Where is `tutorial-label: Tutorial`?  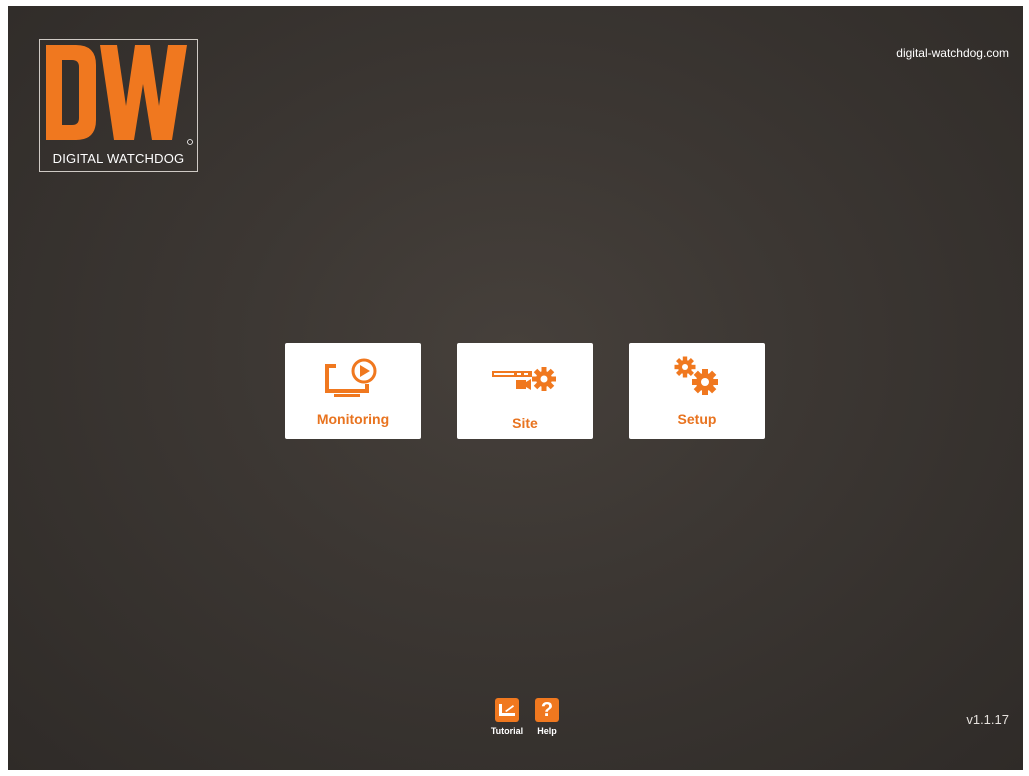
tutorial-label: Tutorial is located at coordinates (507, 731).